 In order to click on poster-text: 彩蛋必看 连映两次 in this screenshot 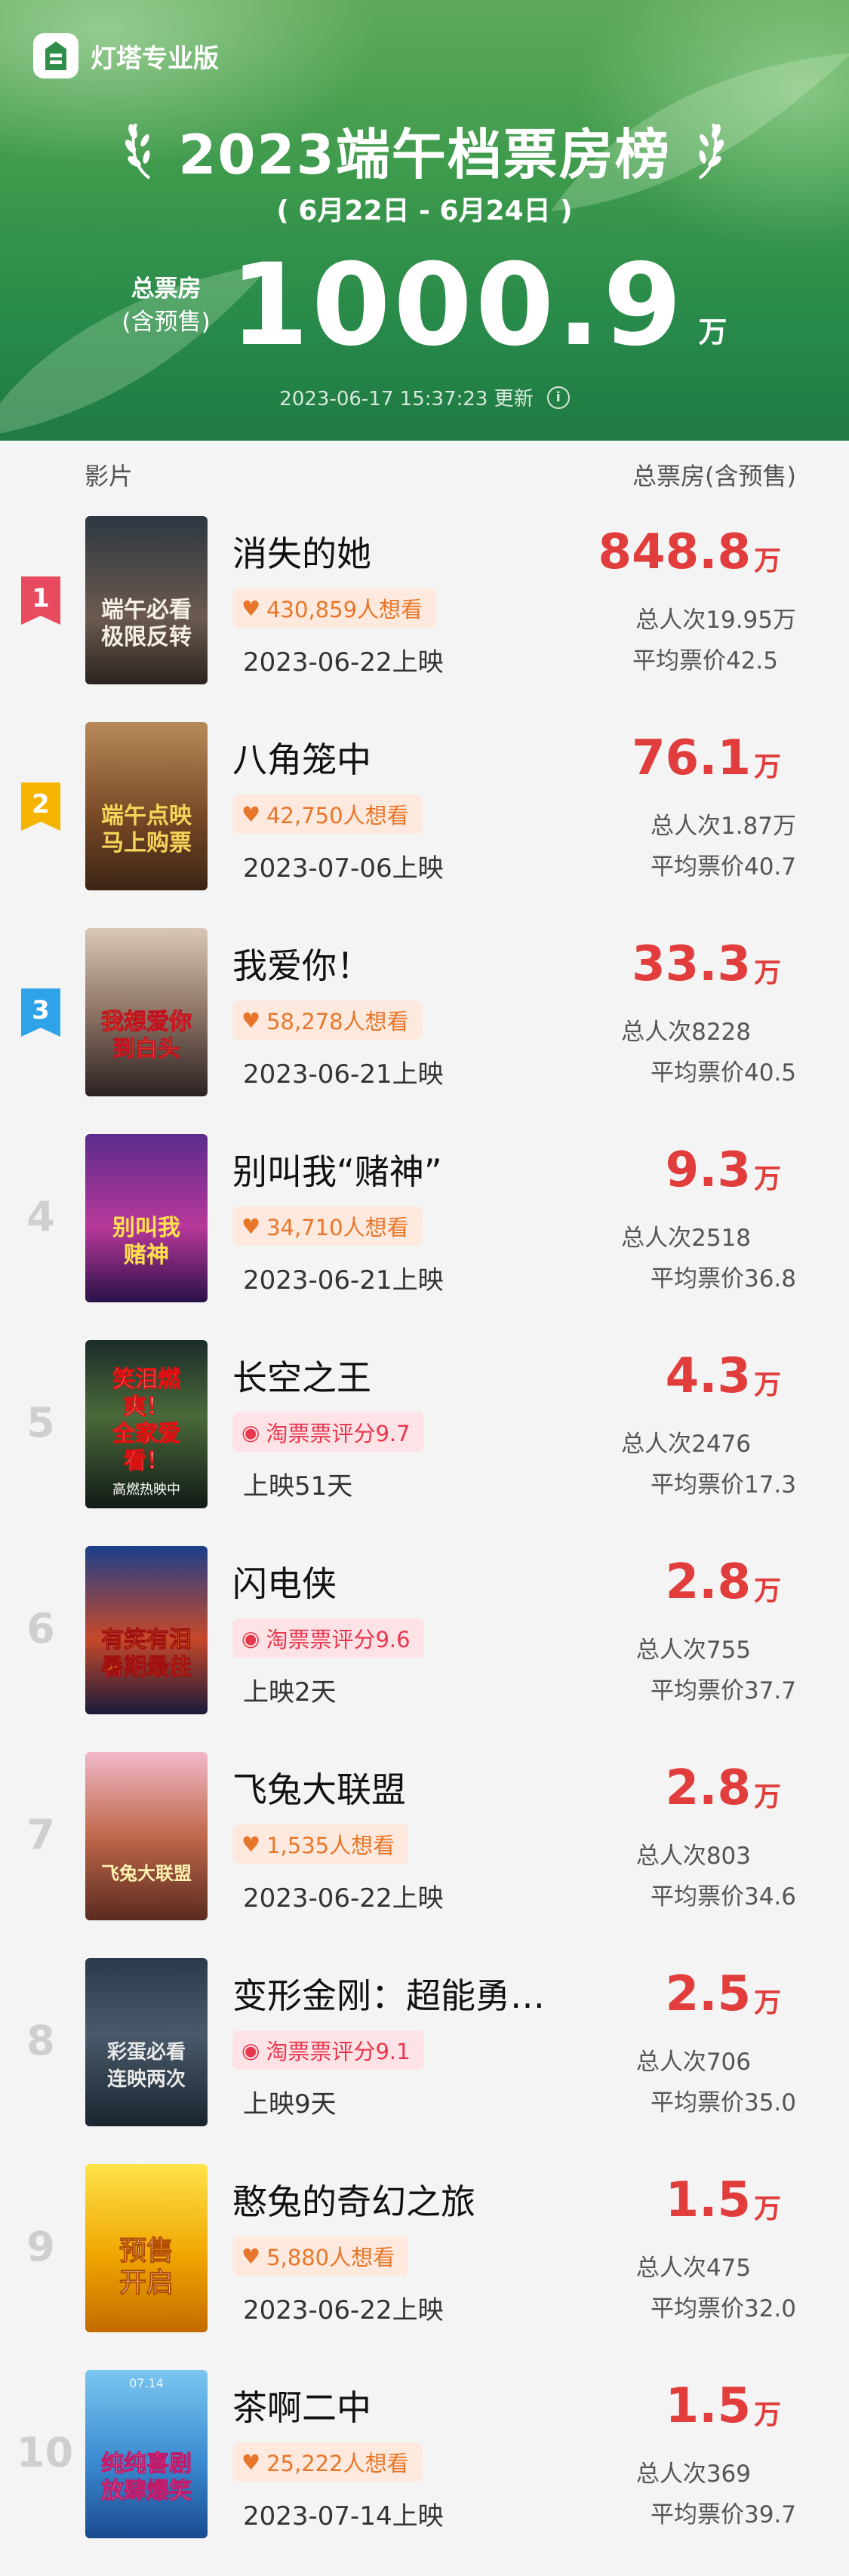, I will do `click(146, 2066)`.